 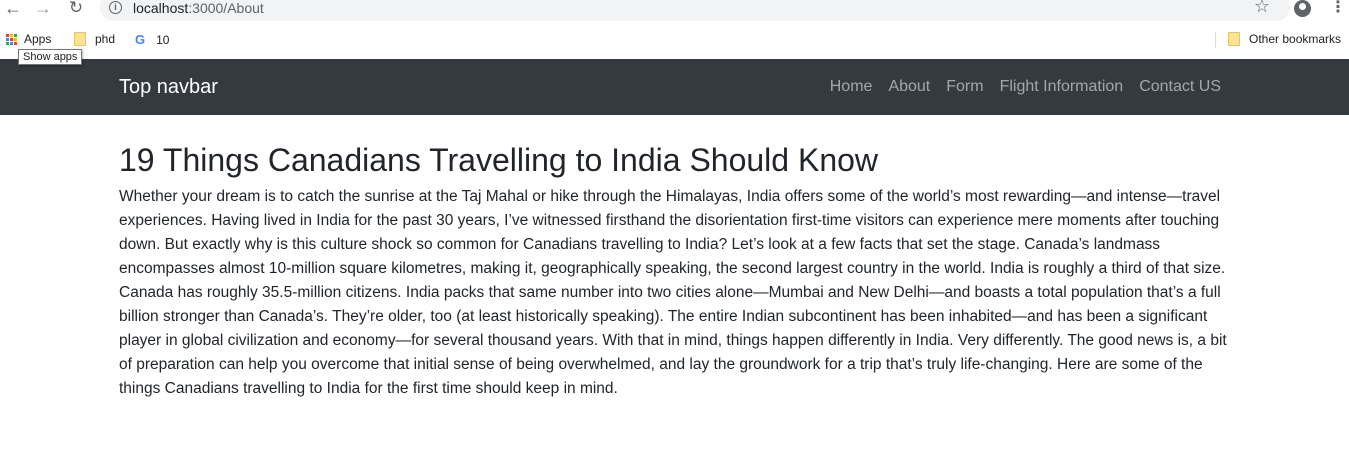 I want to click on bookmarks-divider, so click(x=1215, y=40).